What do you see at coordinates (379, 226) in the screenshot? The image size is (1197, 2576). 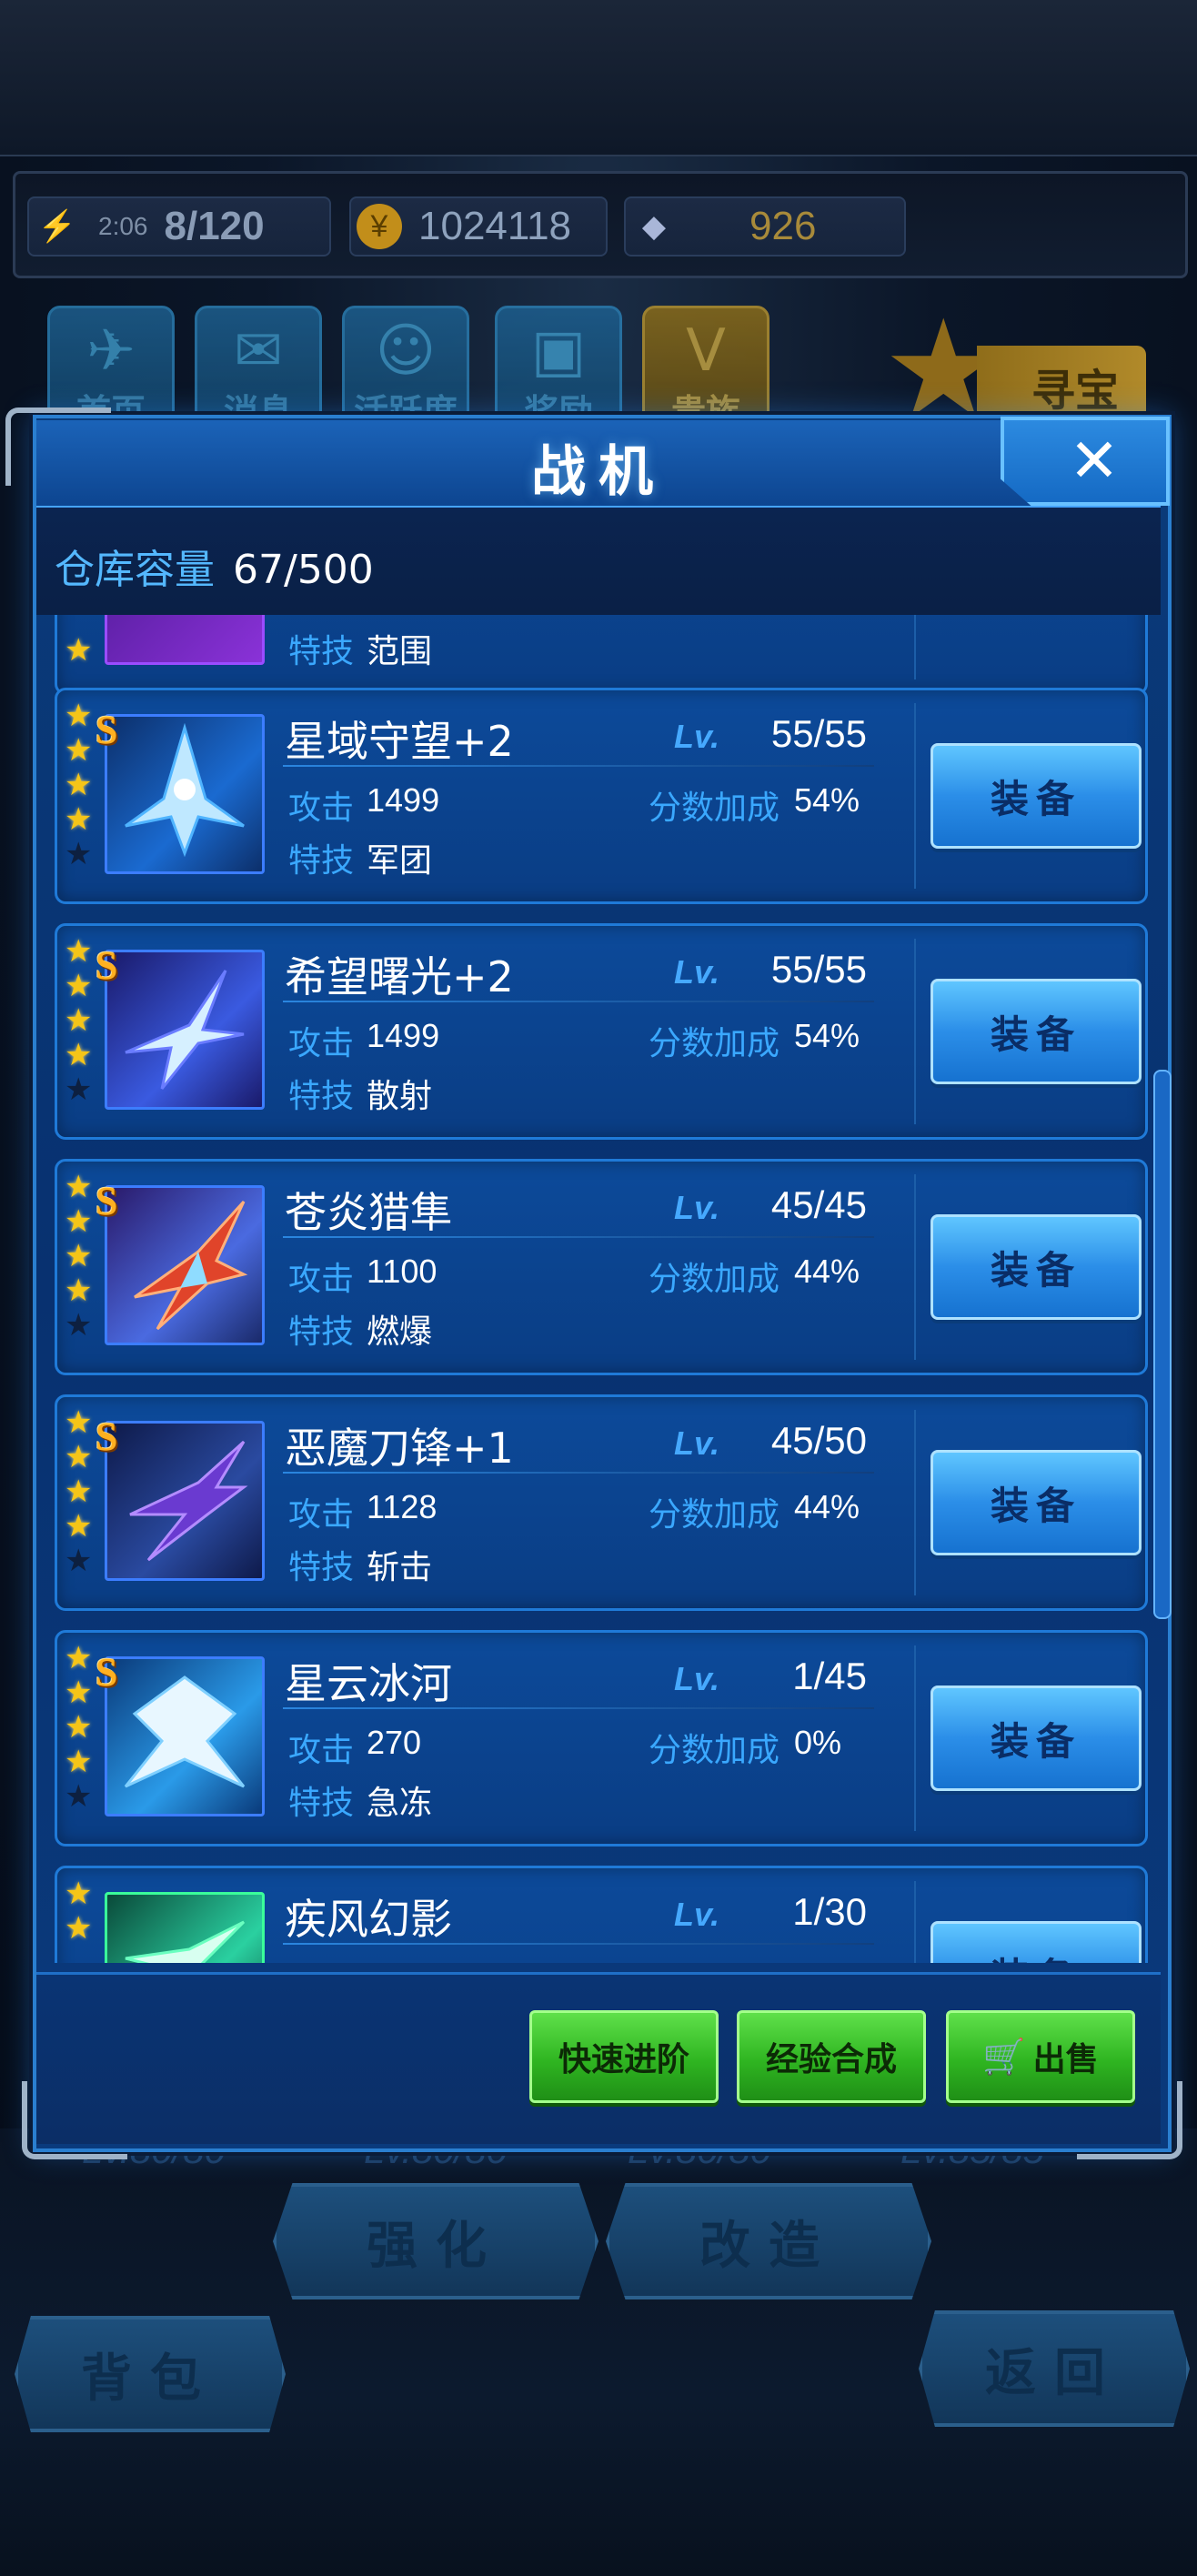 I see `coin-icon: ¥` at bounding box center [379, 226].